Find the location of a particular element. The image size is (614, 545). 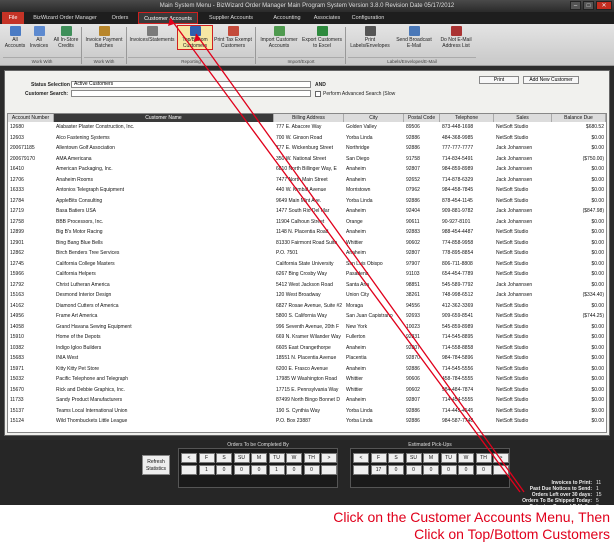

menu-bizwizard: BizWizard Order Manager is located at coordinates (65, 18).